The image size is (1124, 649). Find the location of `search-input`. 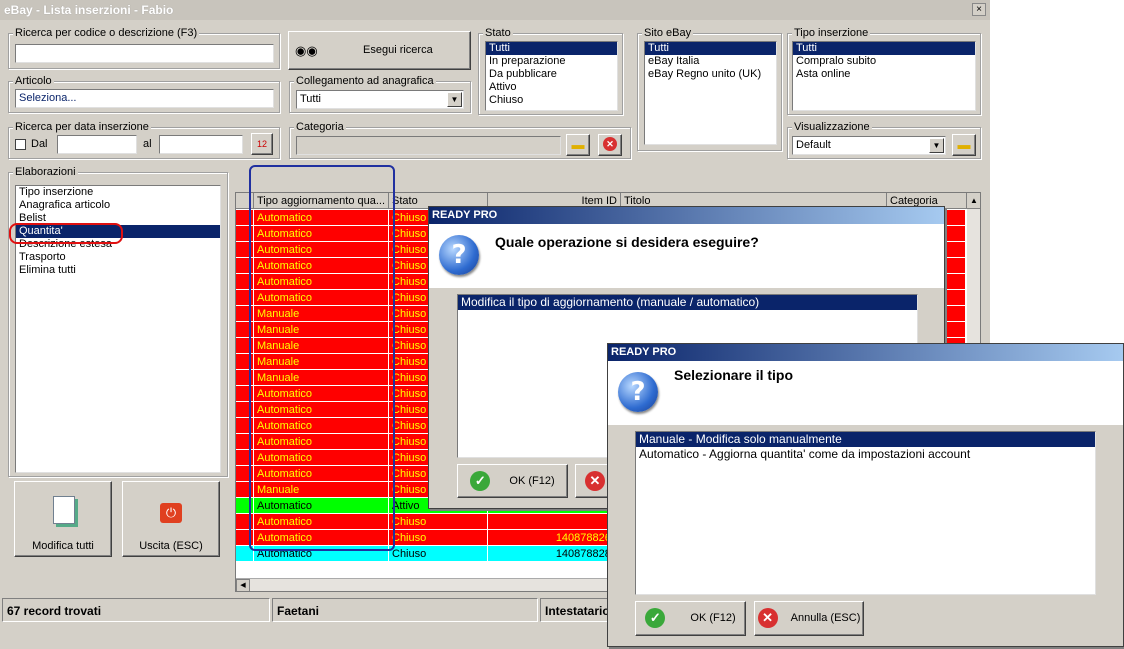

search-input is located at coordinates (144, 53).